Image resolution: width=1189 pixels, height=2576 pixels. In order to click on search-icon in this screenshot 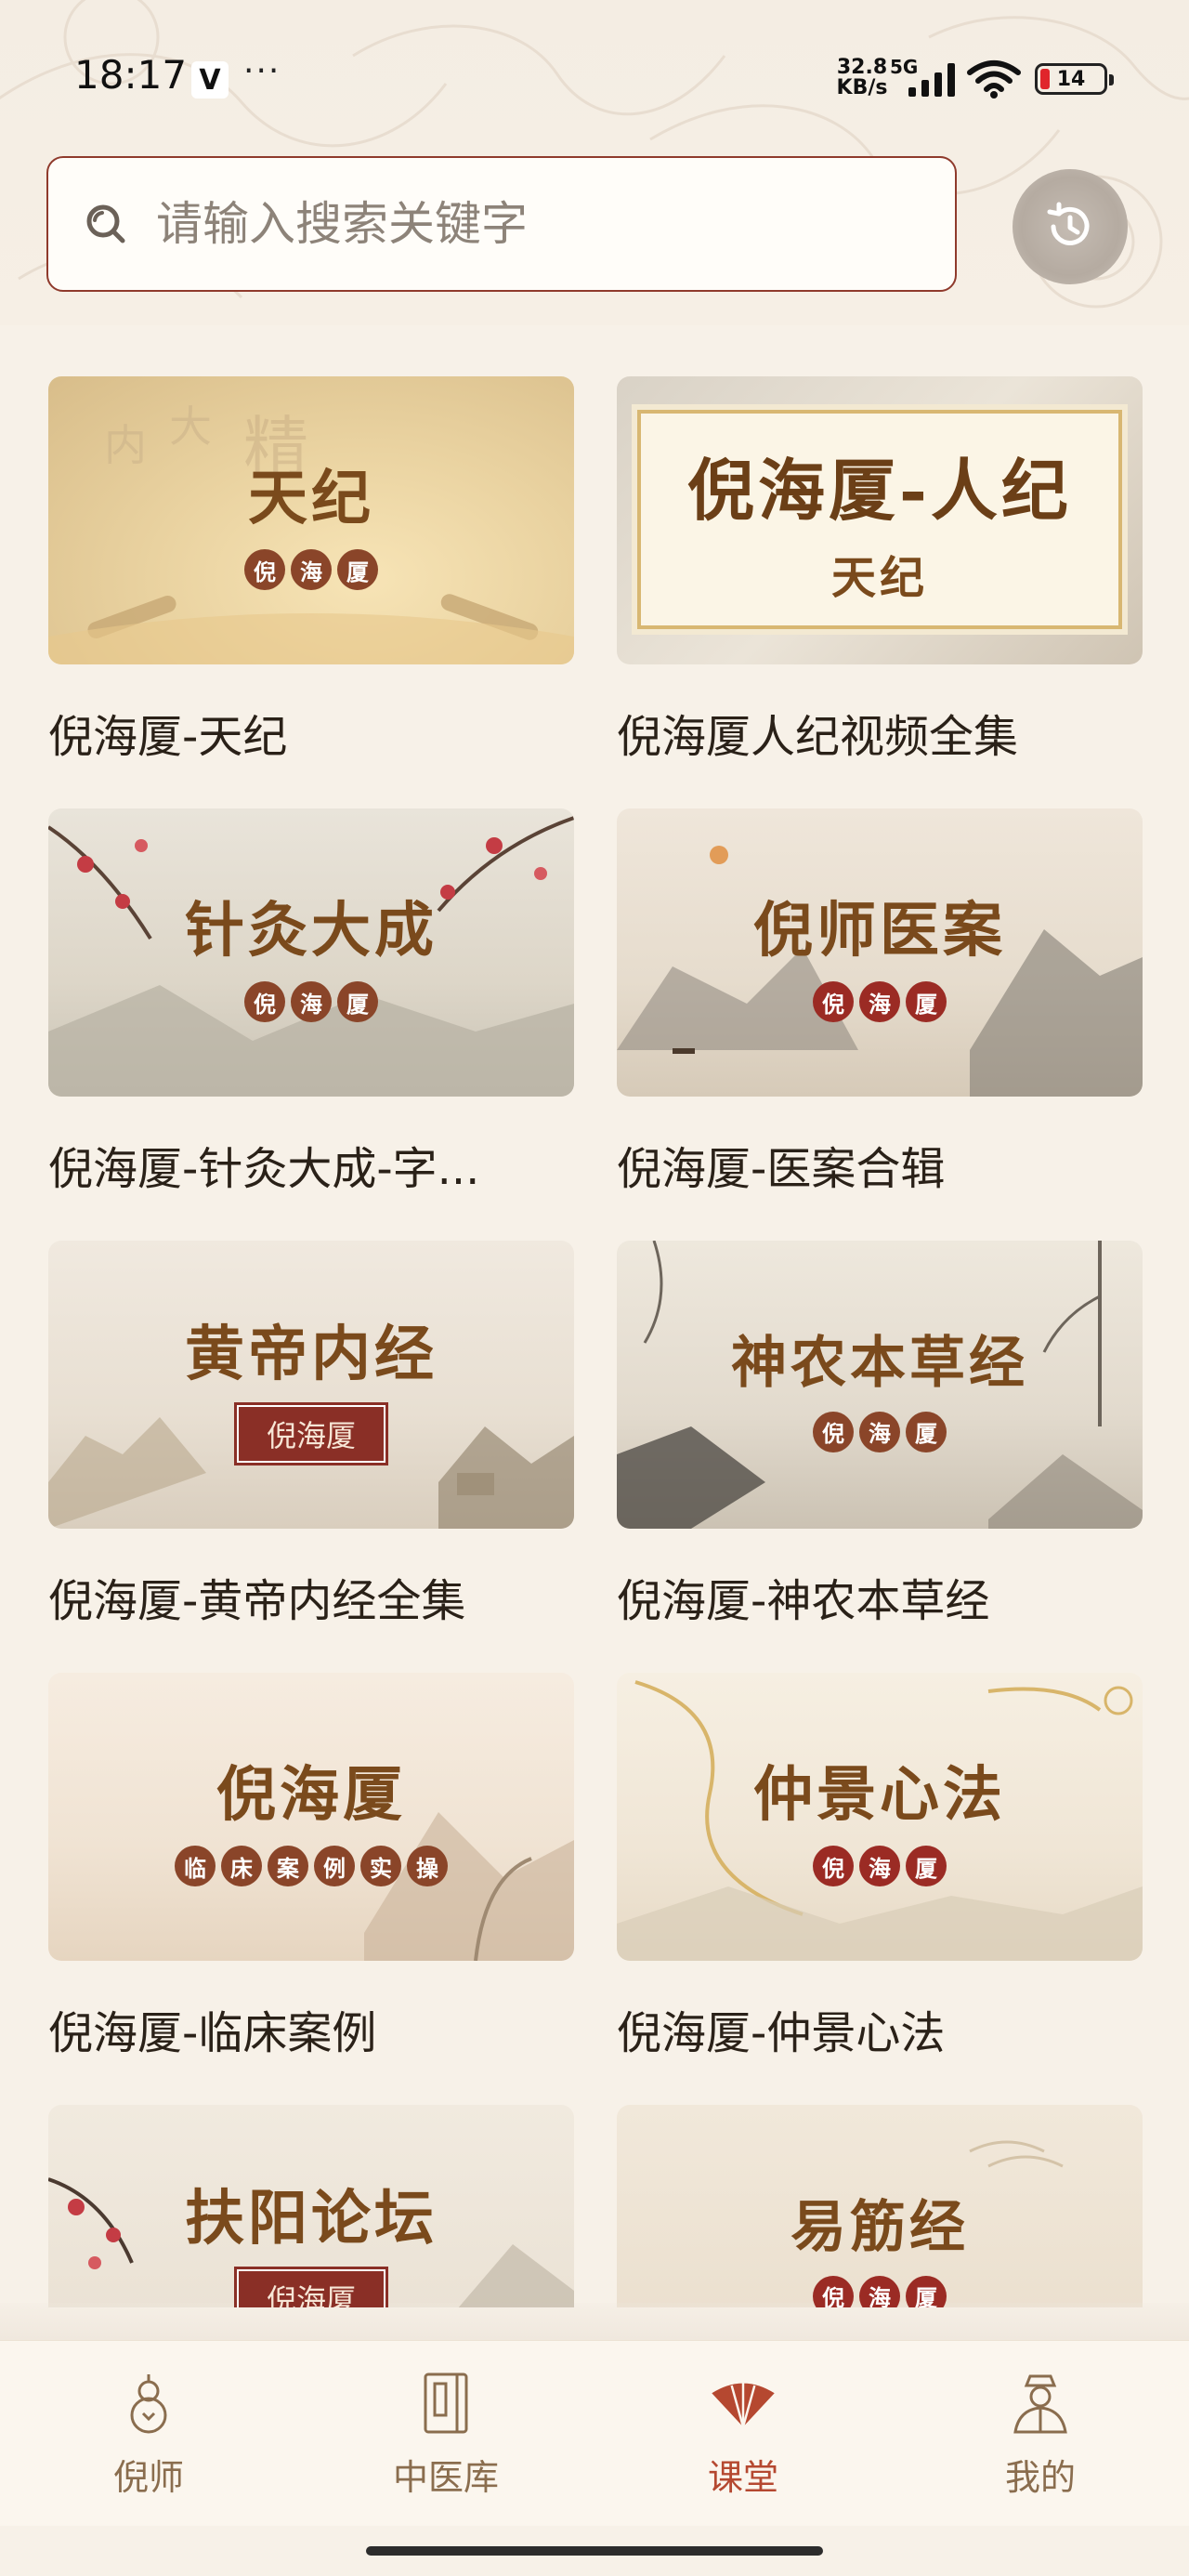, I will do `click(105, 223)`.